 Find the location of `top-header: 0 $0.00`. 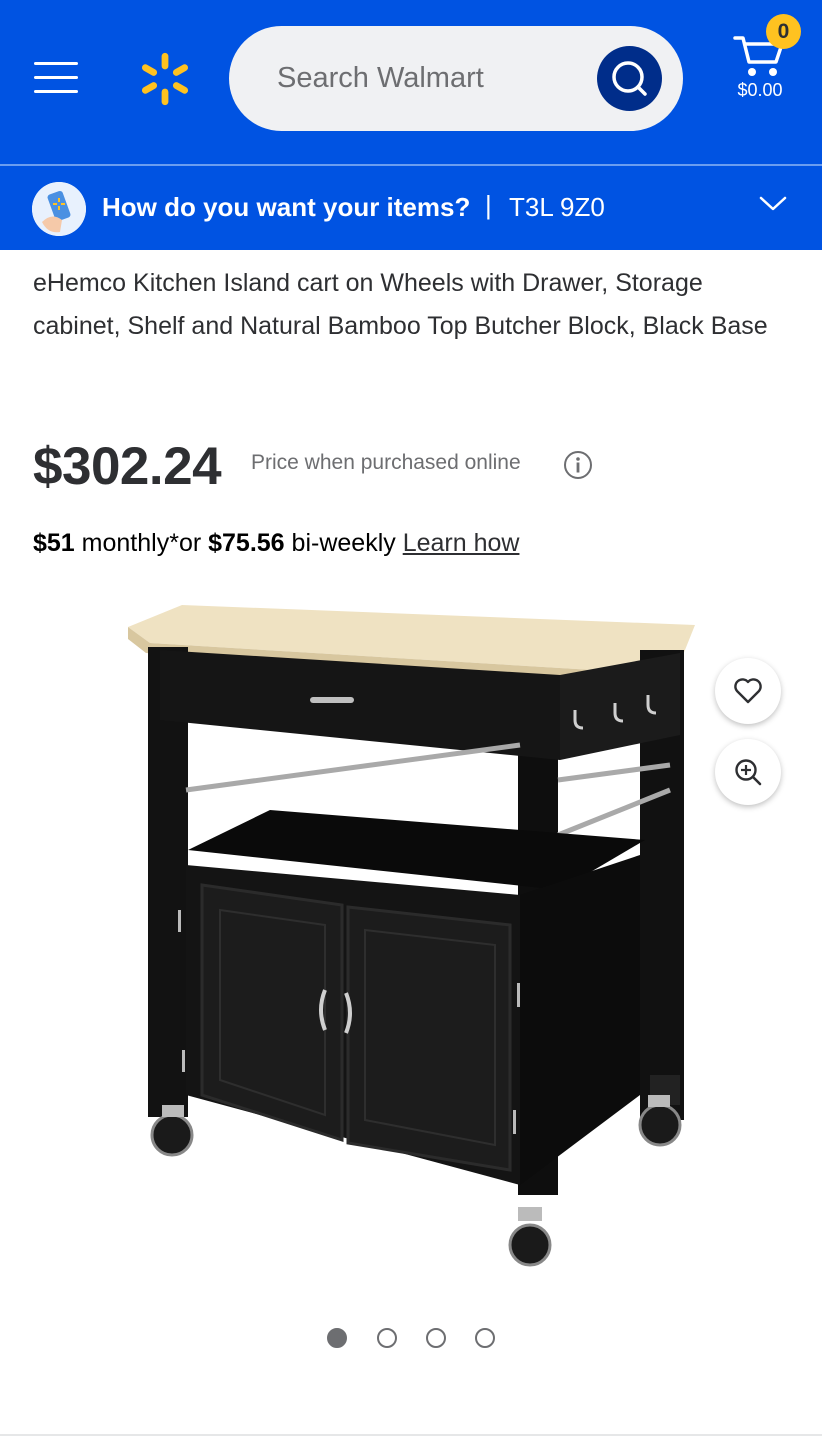

top-header: 0 $0.00 is located at coordinates (411, 82).